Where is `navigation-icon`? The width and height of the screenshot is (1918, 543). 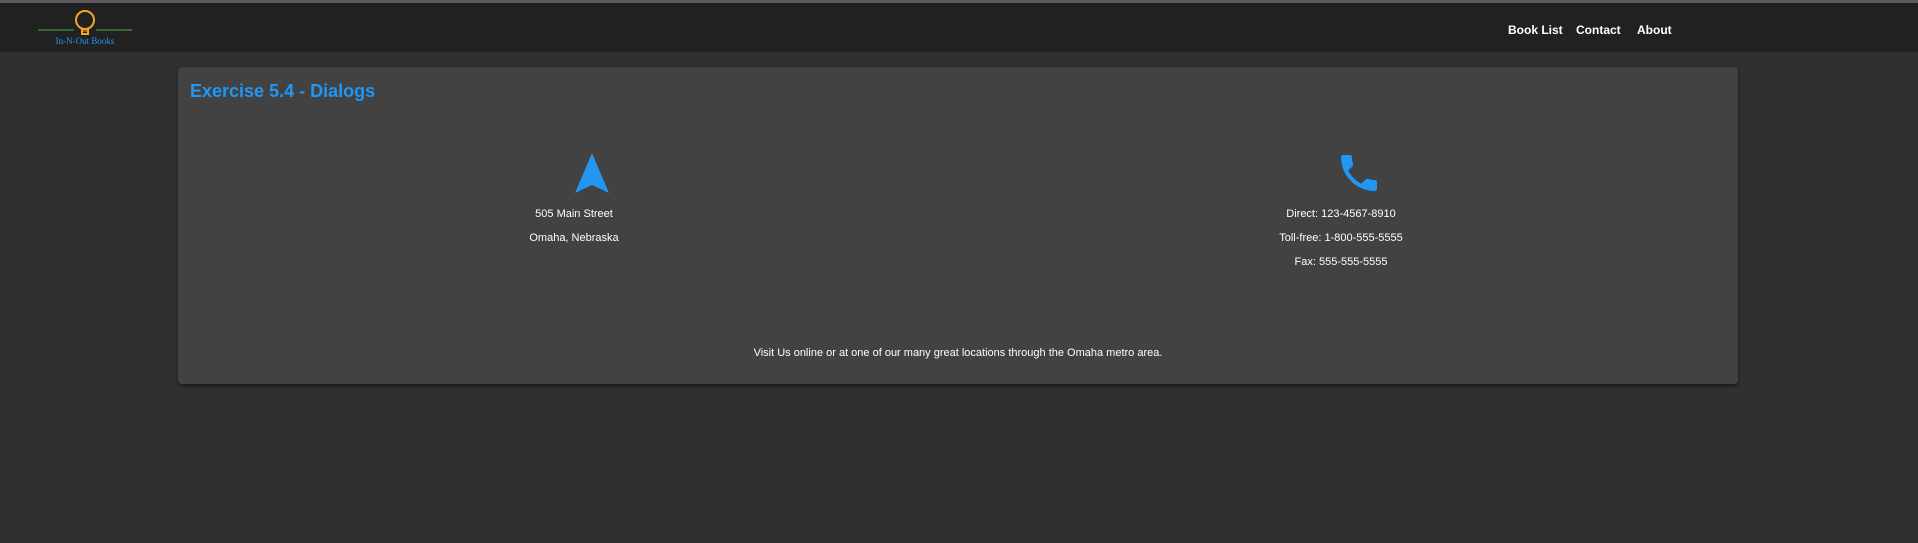
navigation-icon is located at coordinates (592, 173).